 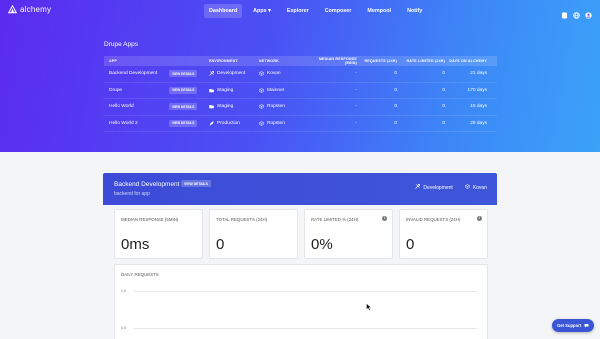 I want to click on stat-value: 0%, so click(x=322, y=244).